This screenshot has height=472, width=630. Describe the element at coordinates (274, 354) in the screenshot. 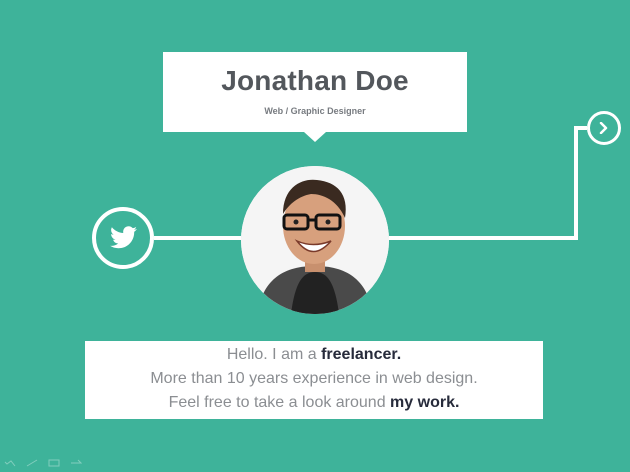

I see `intro-line-1-prefix: Hello. I am a` at that location.